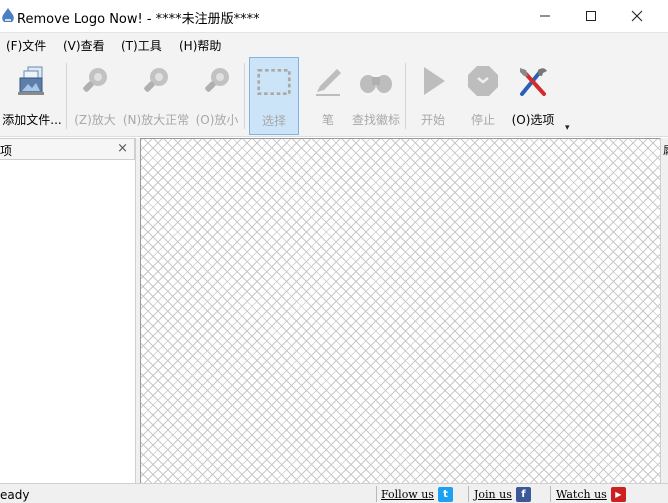  Describe the element at coordinates (407, 494) in the screenshot. I see `follow-us-text: Follow us` at that location.